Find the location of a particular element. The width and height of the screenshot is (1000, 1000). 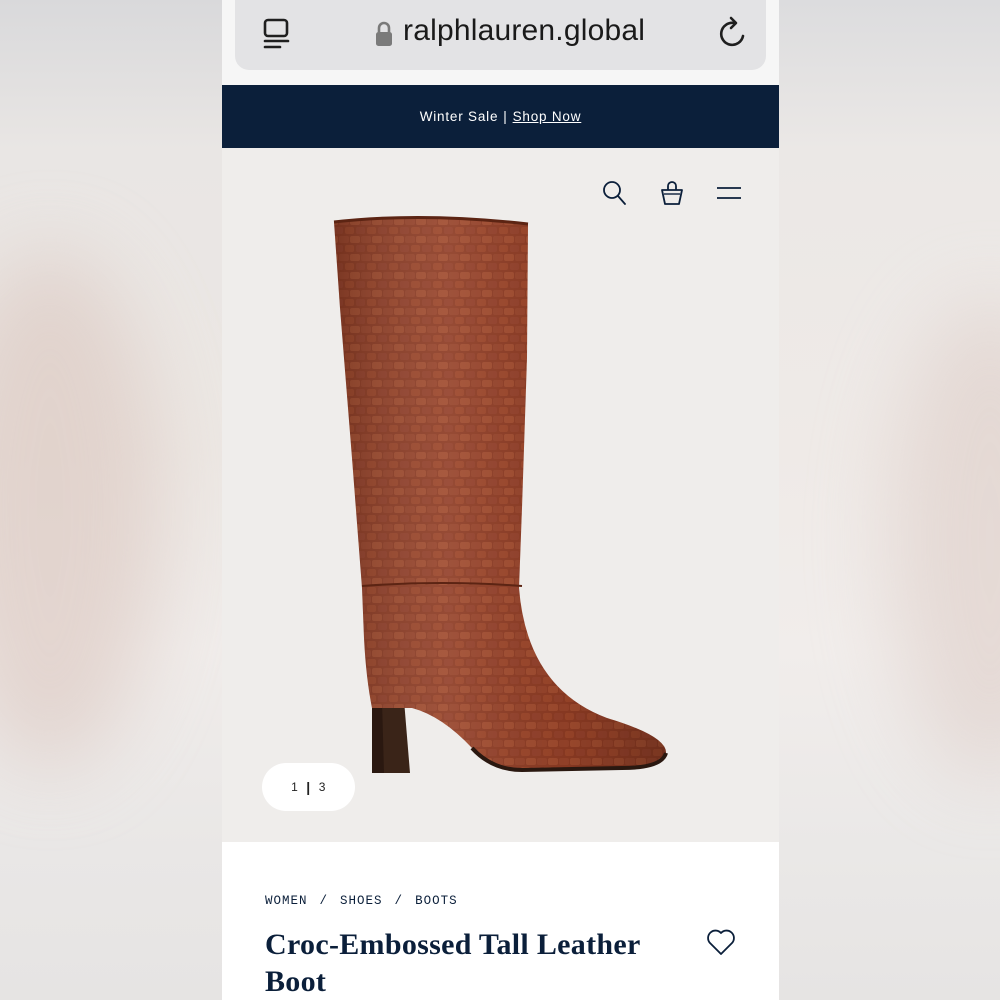

image-pager: 1 | 3 is located at coordinates (308, 787).